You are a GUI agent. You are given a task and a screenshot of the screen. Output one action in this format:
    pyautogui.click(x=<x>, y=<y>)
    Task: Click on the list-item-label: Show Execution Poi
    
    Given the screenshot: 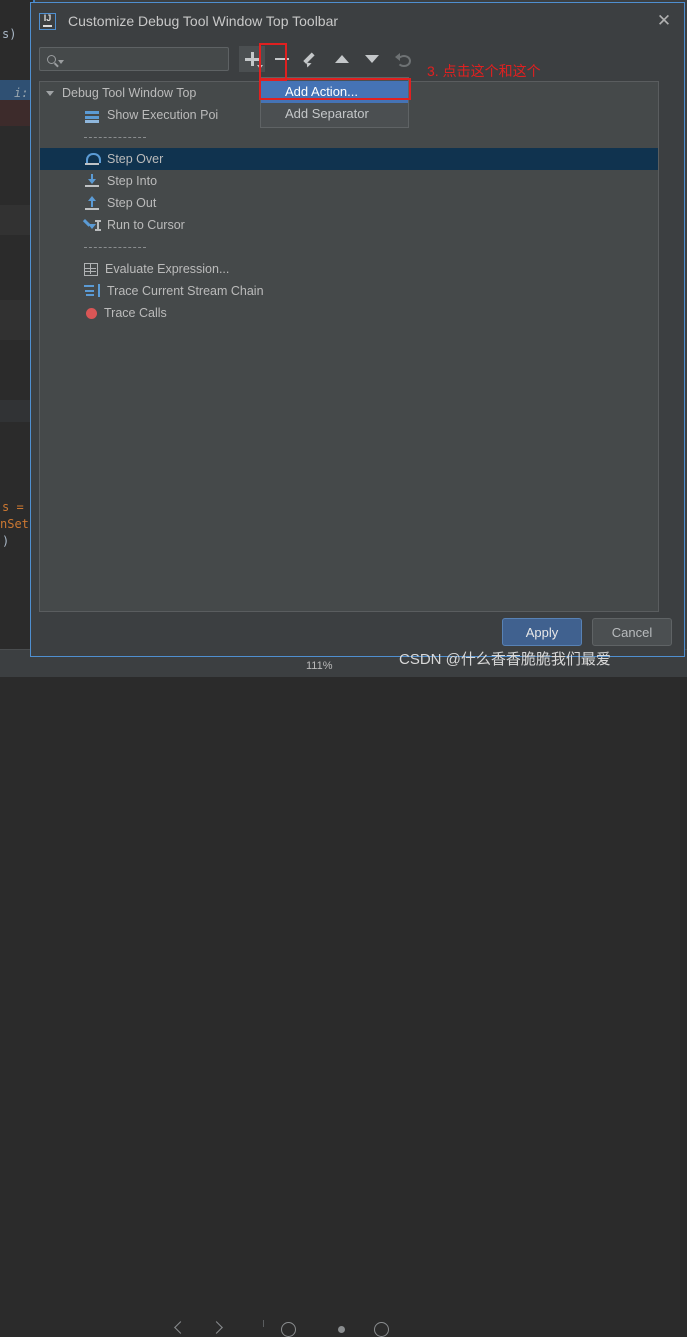 What is the action you would take?
    pyautogui.click(x=162, y=115)
    